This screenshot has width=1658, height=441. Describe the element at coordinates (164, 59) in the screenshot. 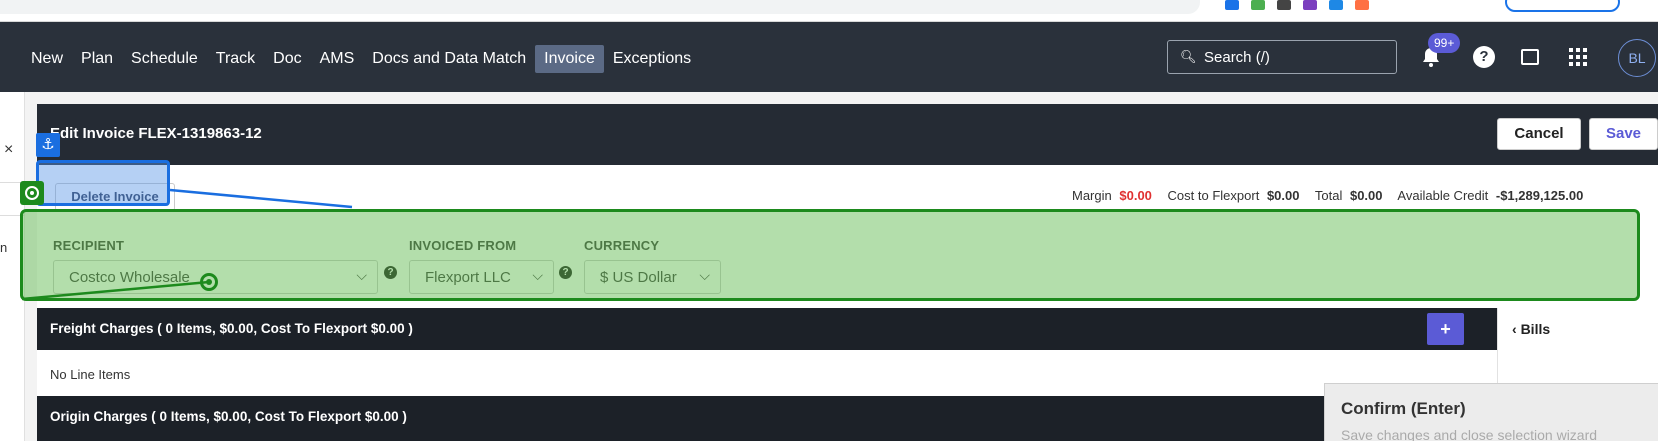

I see `nav-item-schedule: Schedule` at that location.